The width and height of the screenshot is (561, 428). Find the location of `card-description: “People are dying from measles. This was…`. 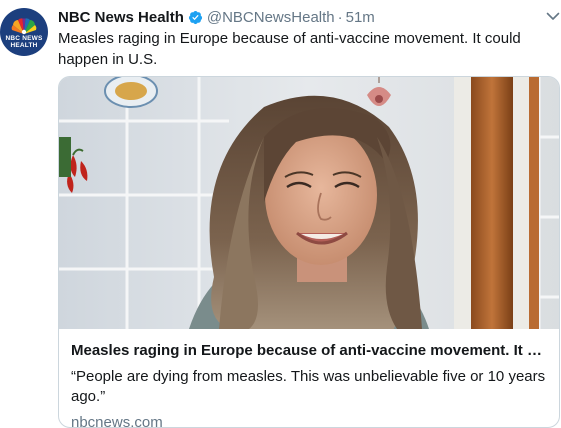

card-description: “People are dying from measles. This was… is located at coordinates (308, 386).